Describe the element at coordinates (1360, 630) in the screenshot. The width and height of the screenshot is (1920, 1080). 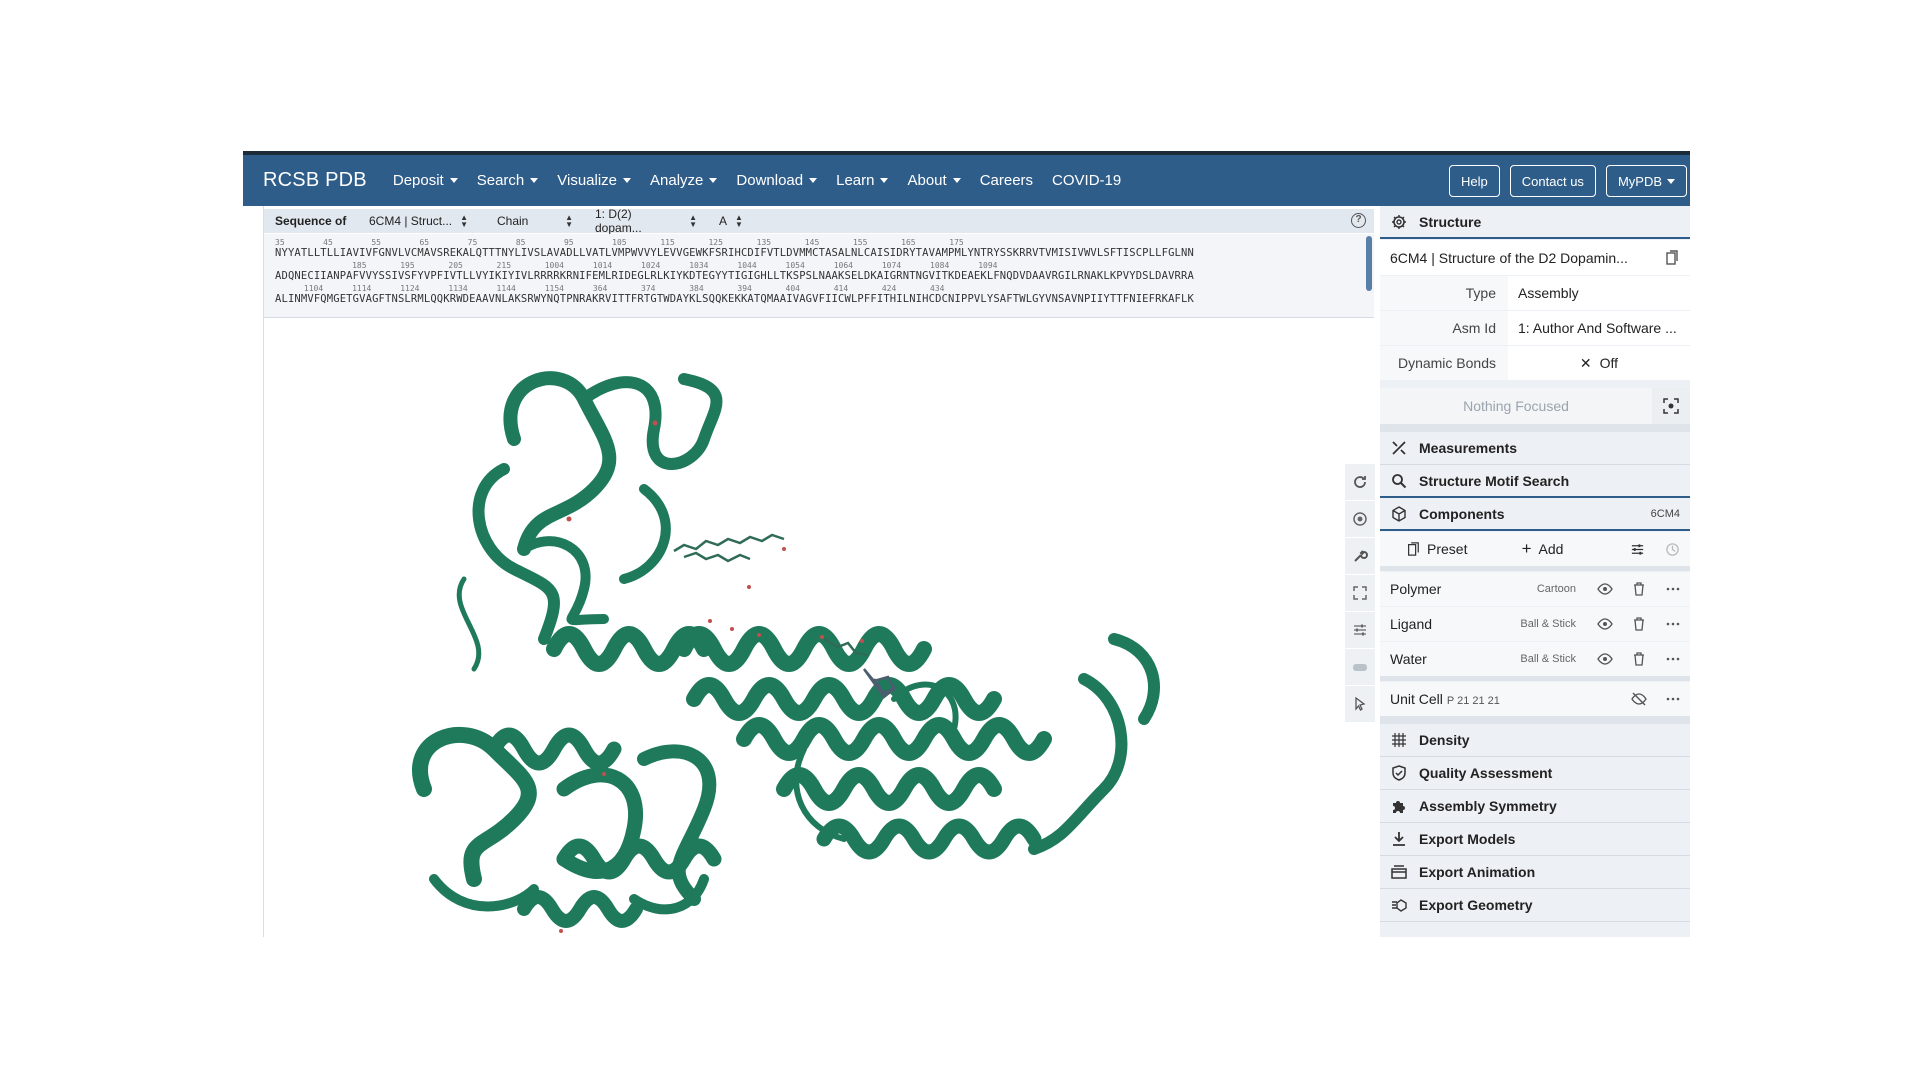
I see `controls-button` at that location.